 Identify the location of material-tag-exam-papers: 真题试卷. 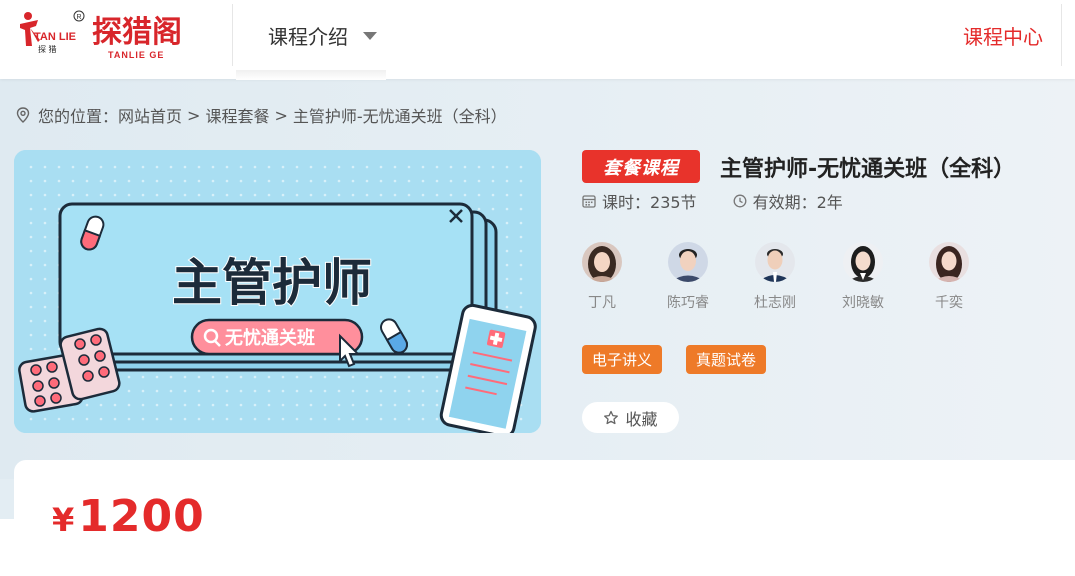
(726, 359).